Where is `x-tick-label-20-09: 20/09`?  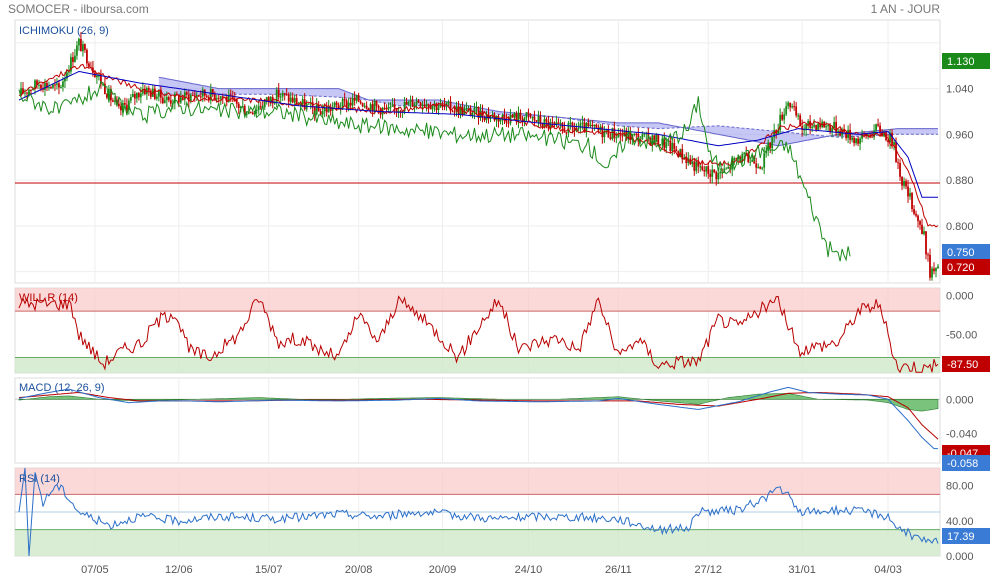
x-tick-label-20-09: 20/09 is located at coordinates (443, 570).